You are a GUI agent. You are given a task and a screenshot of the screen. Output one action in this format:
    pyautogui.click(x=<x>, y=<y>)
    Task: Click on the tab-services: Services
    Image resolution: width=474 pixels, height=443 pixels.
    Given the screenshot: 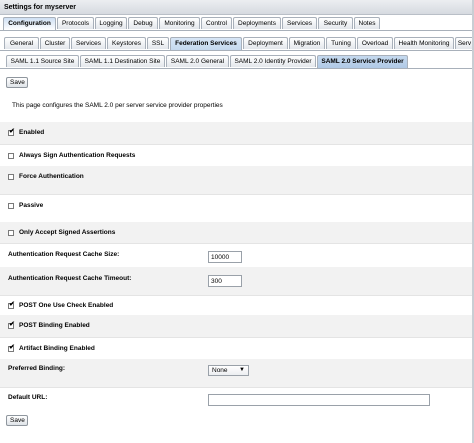 What is the action you would take?
    pyautogui.click(x=299, y=23)
    